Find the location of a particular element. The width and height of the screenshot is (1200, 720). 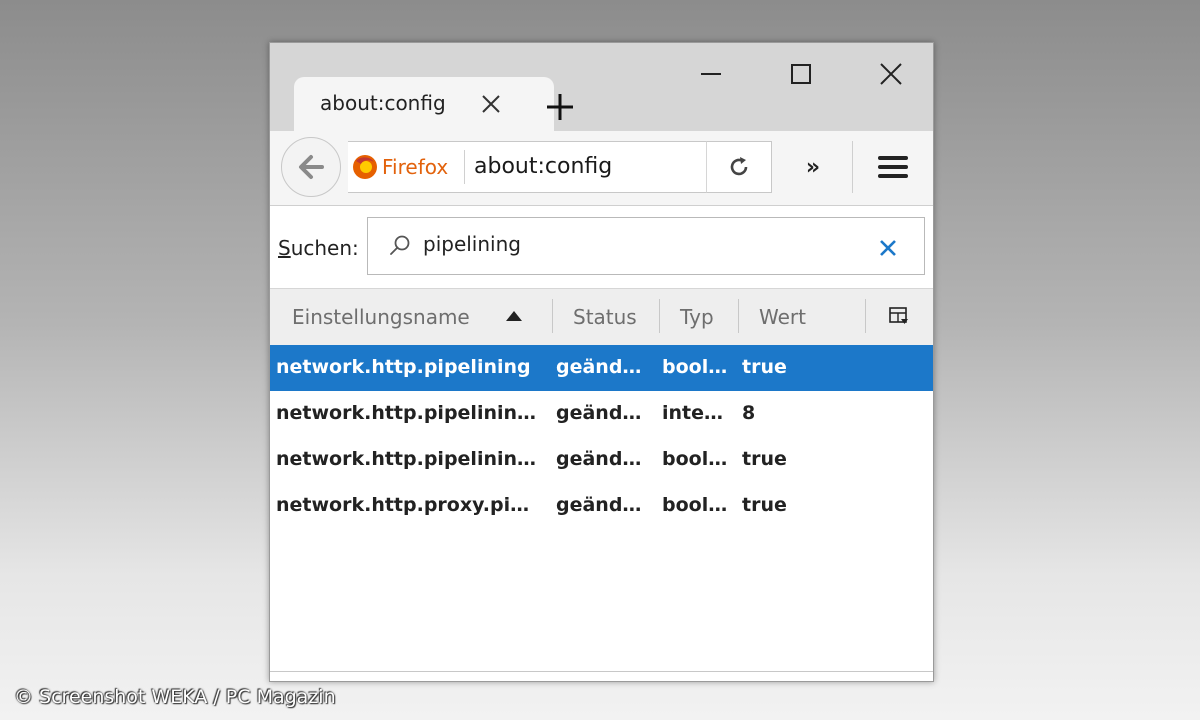

maximize-button is located at coordinates (801, 74).